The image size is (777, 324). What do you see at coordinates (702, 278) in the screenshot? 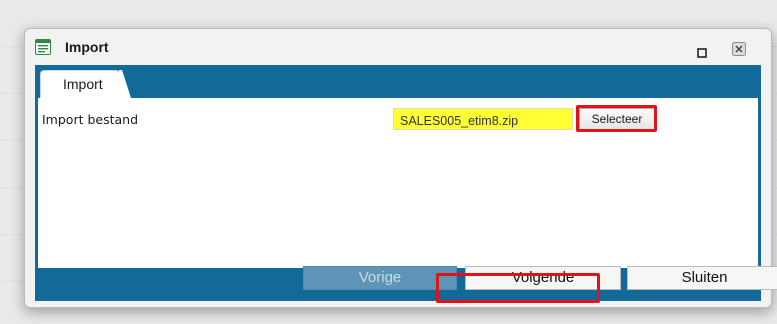
I see `close-button: Sluiten` at bounding box center [702, 278].